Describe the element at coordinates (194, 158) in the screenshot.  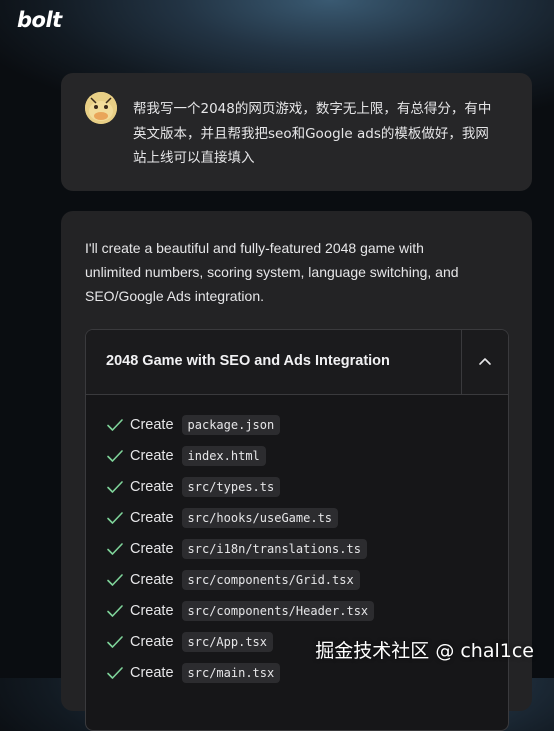
I see `user-message-line: 站上线可以直接填入` at that location.